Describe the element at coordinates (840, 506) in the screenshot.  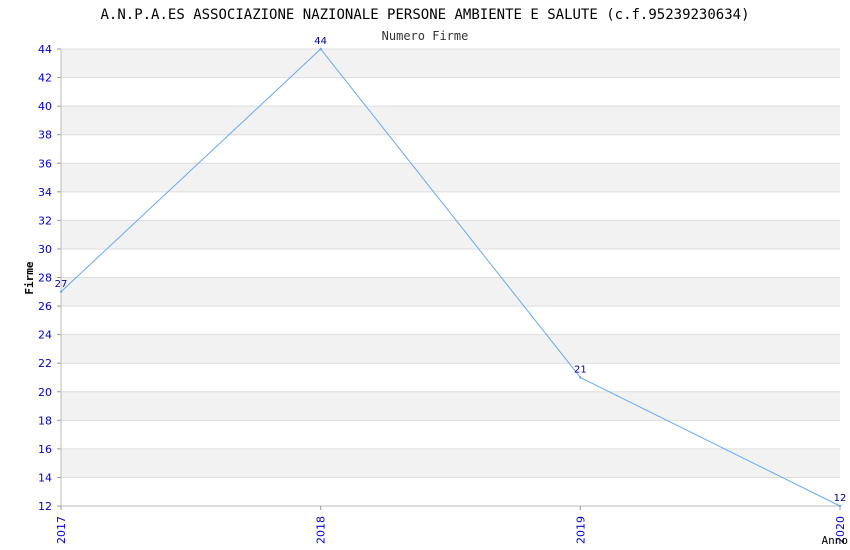
I see `data-point-2020` at that location.